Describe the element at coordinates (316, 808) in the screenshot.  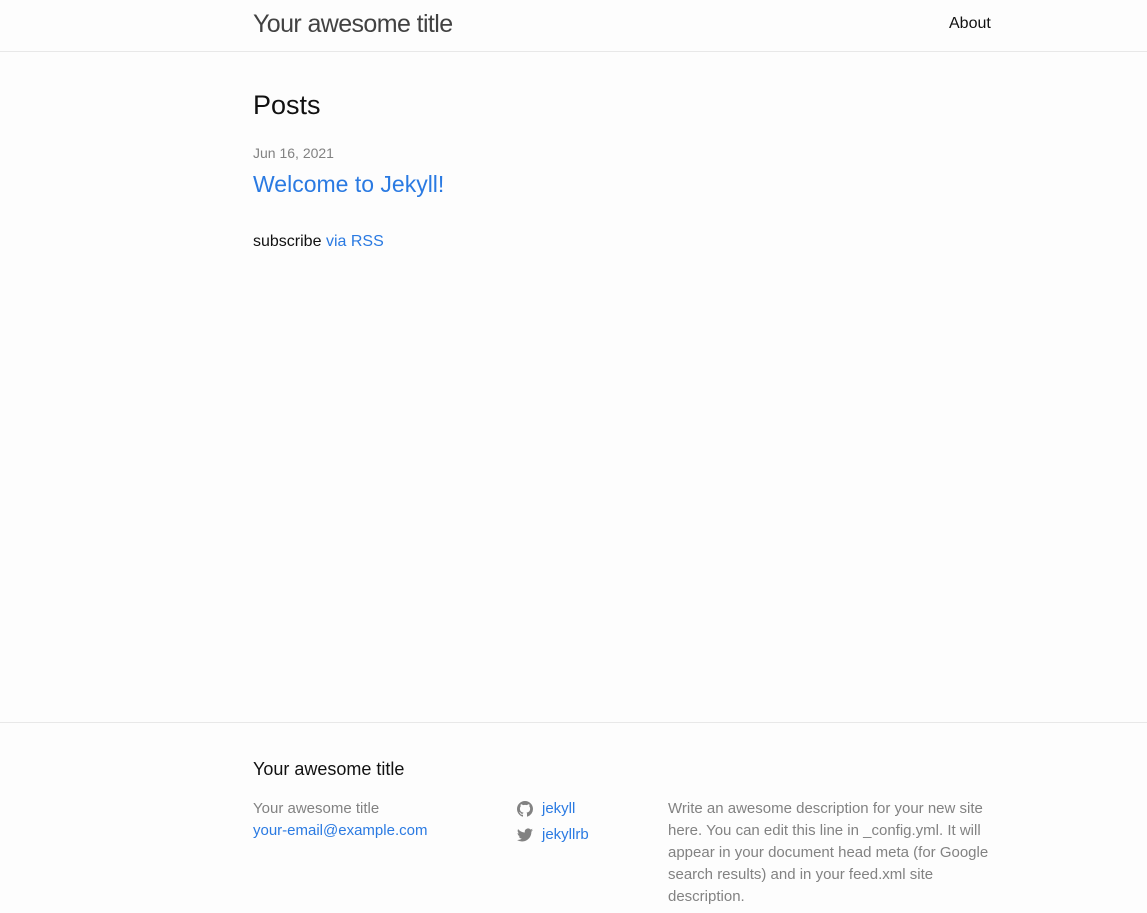
I see `footer-site-name: Your awesome title` at that location.